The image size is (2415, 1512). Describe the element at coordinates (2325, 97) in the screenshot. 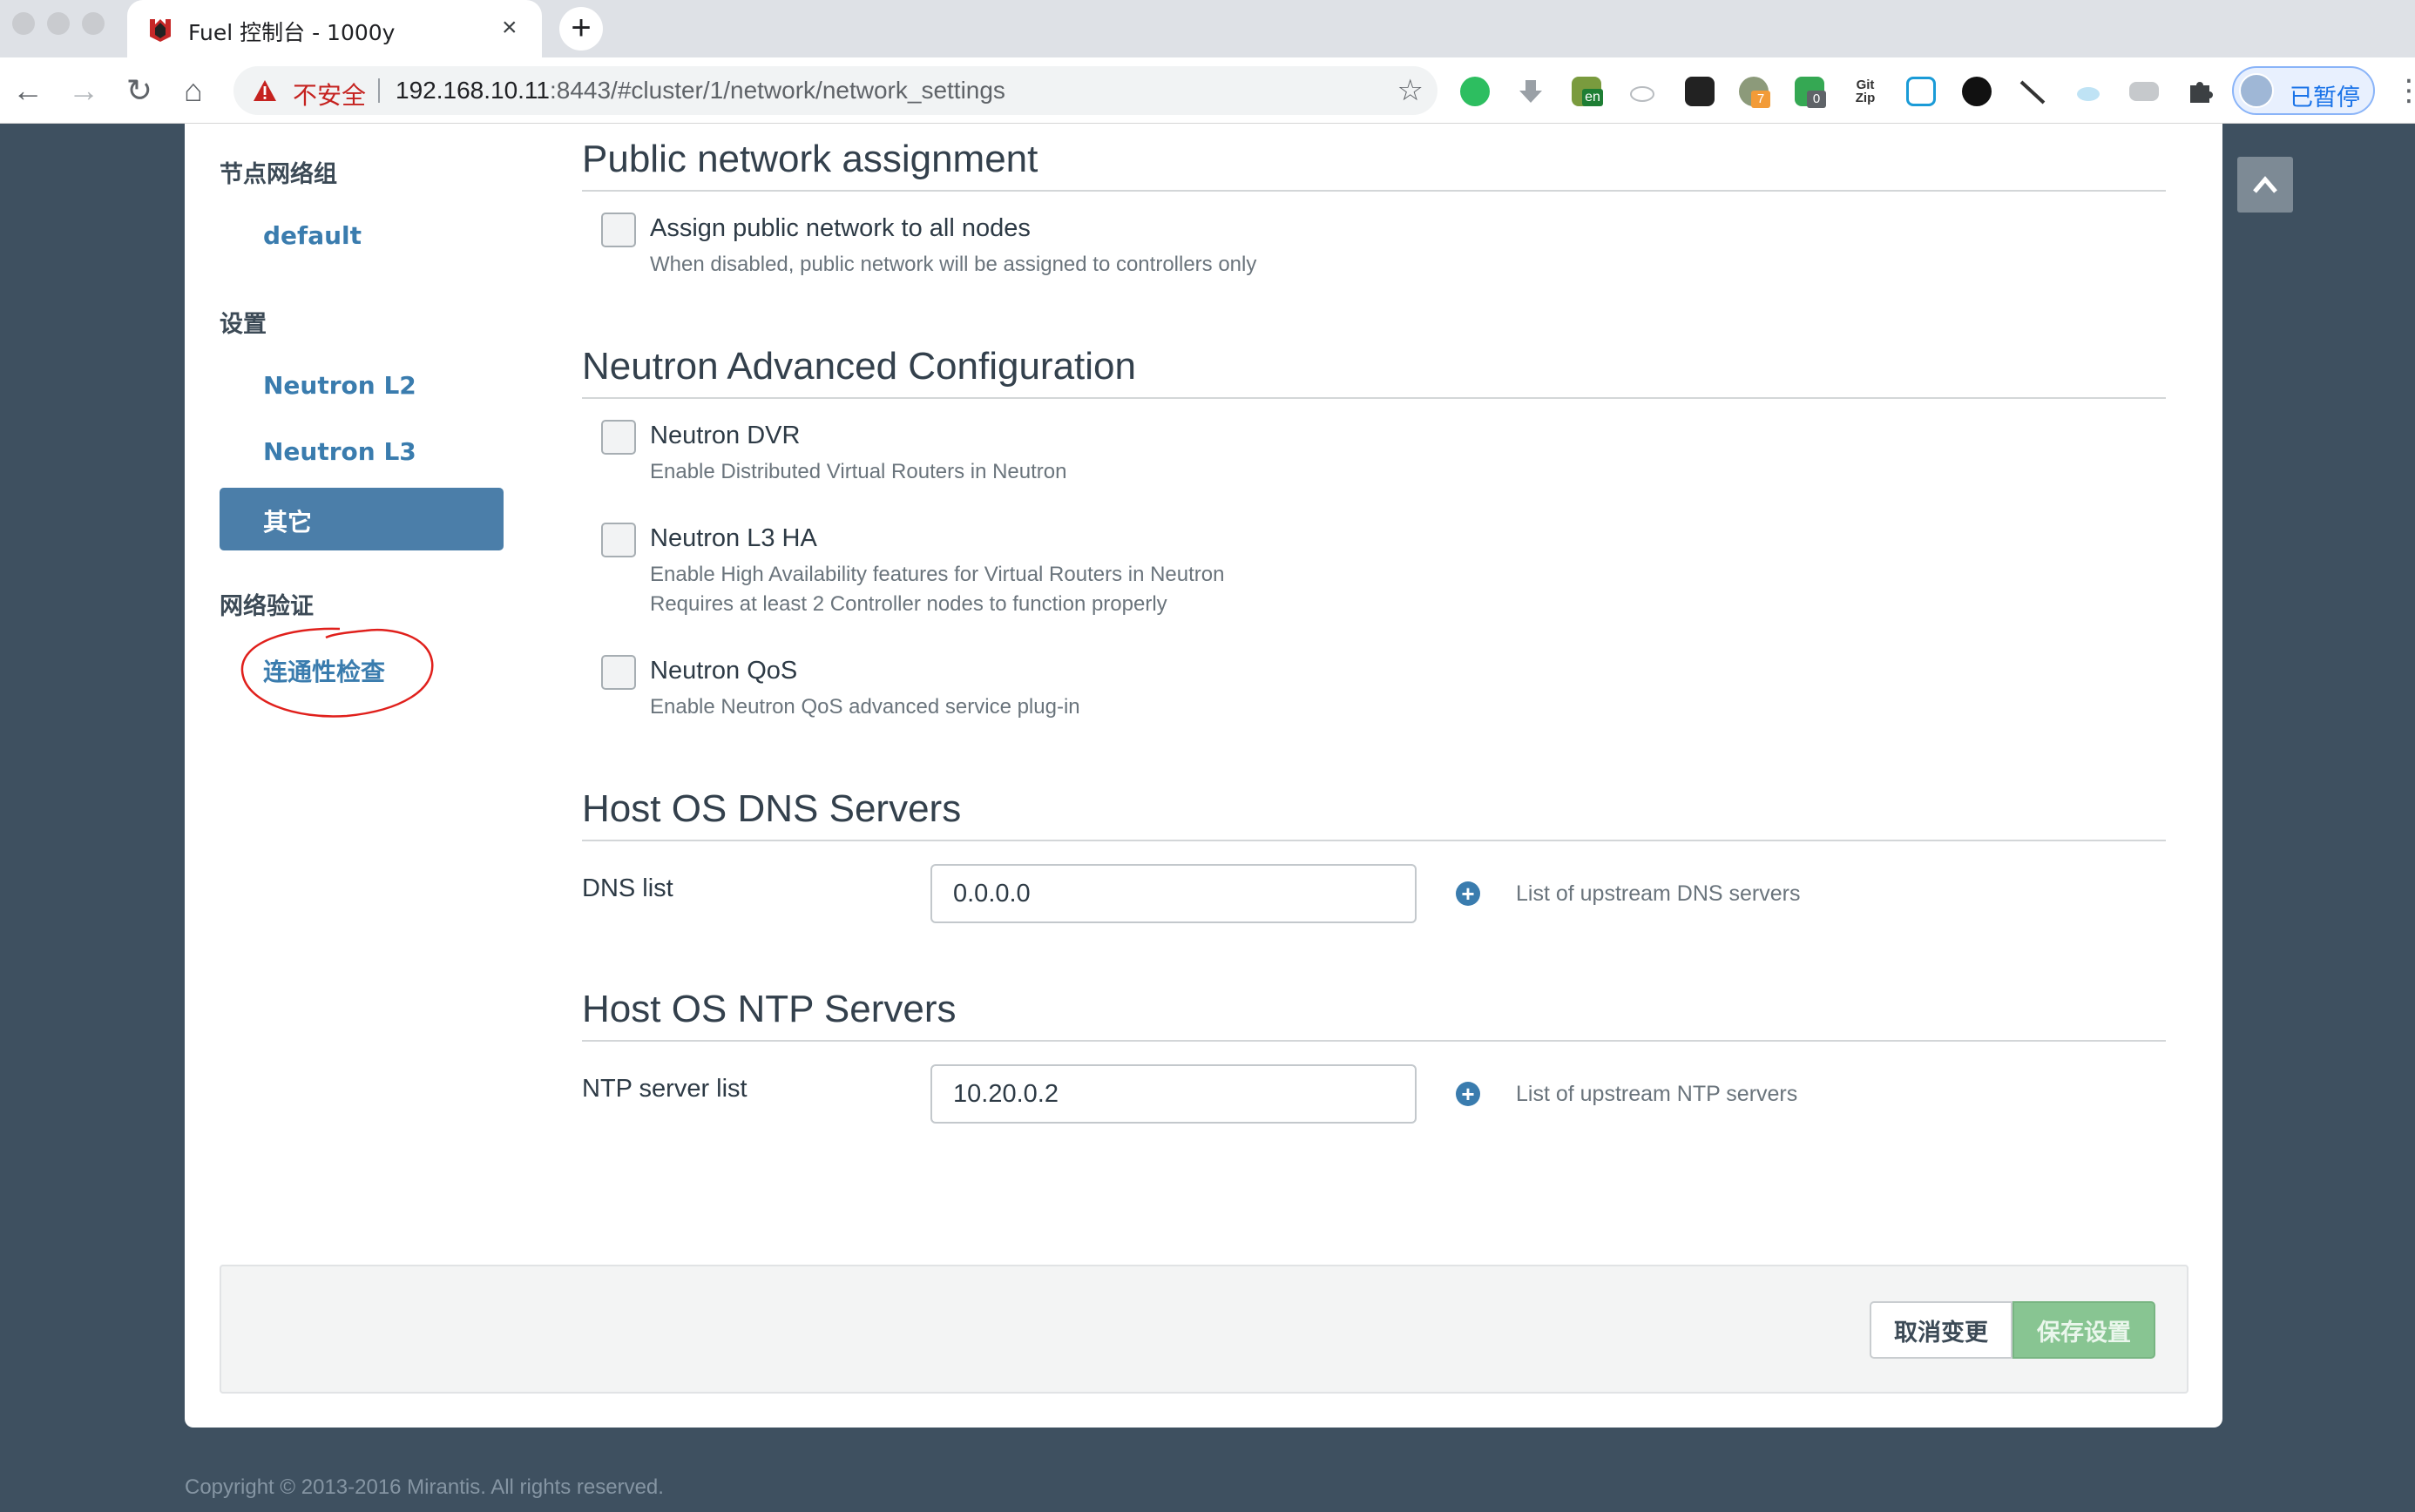

I see `profile-status-label: 已暂停` at that location.